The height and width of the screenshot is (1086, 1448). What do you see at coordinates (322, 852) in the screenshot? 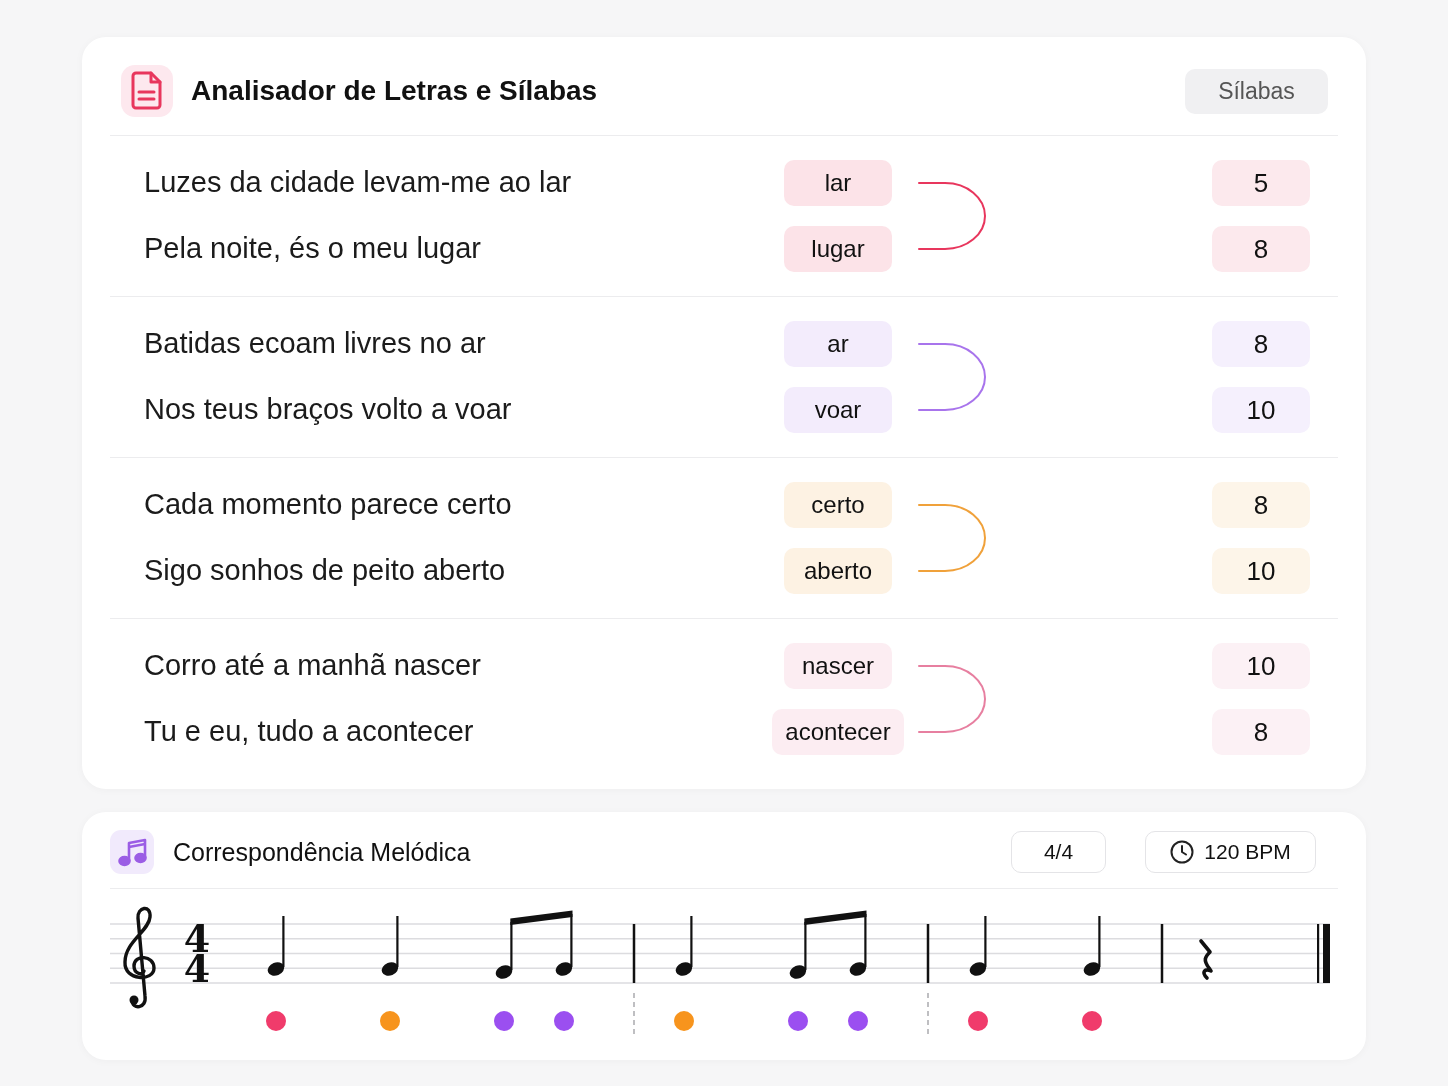
I see `panel-title: Correspondência Melódica` at bounding box center [322, 852].